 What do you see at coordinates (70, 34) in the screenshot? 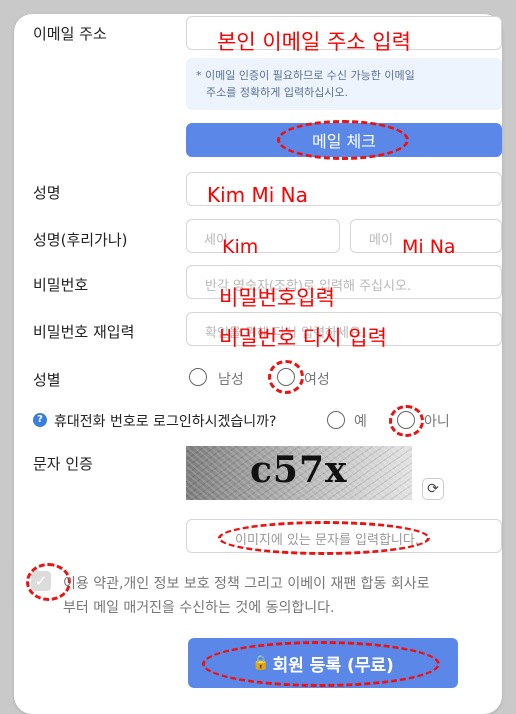
I see `email-label: 이메일 주소` at bounding box center [70, 34].